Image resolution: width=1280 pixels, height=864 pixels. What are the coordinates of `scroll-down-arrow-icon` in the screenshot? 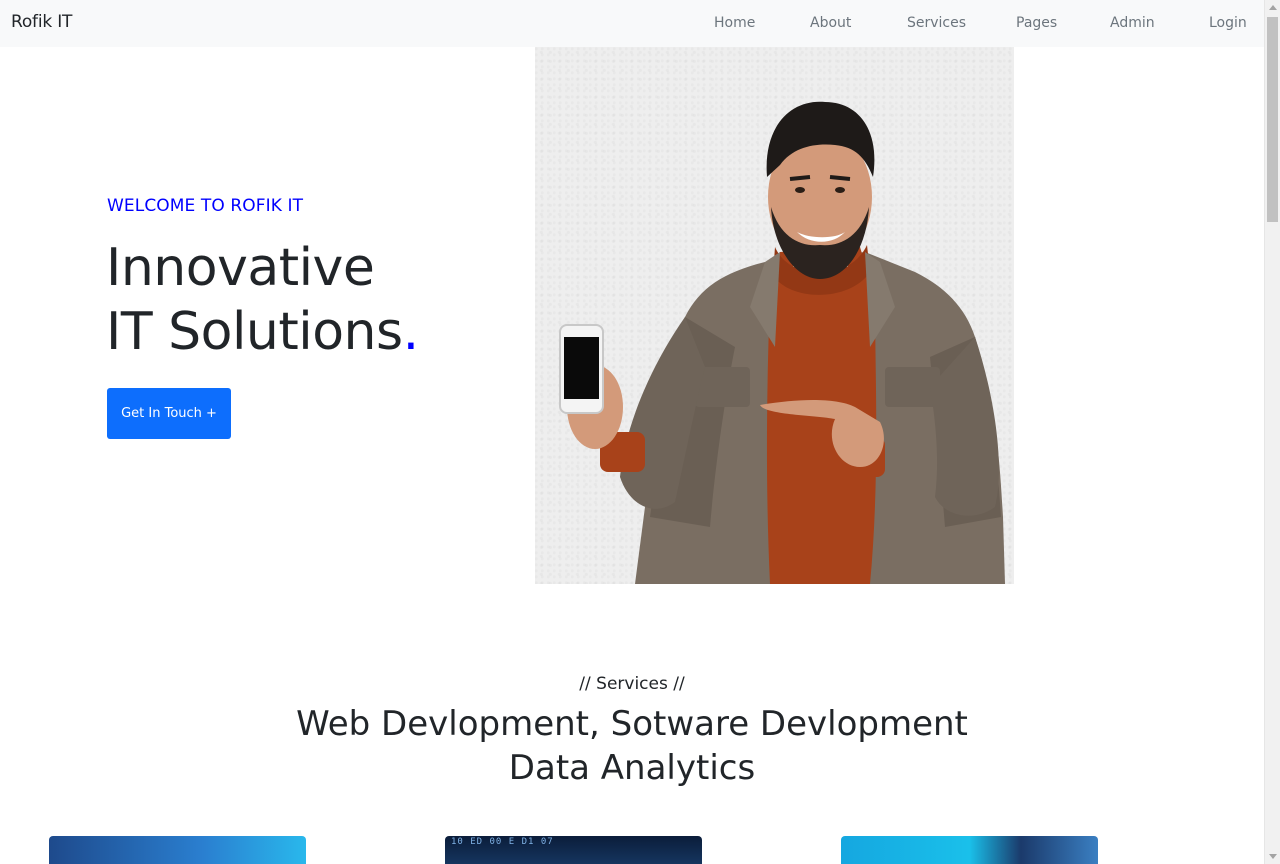 It's located at (1273, 856).